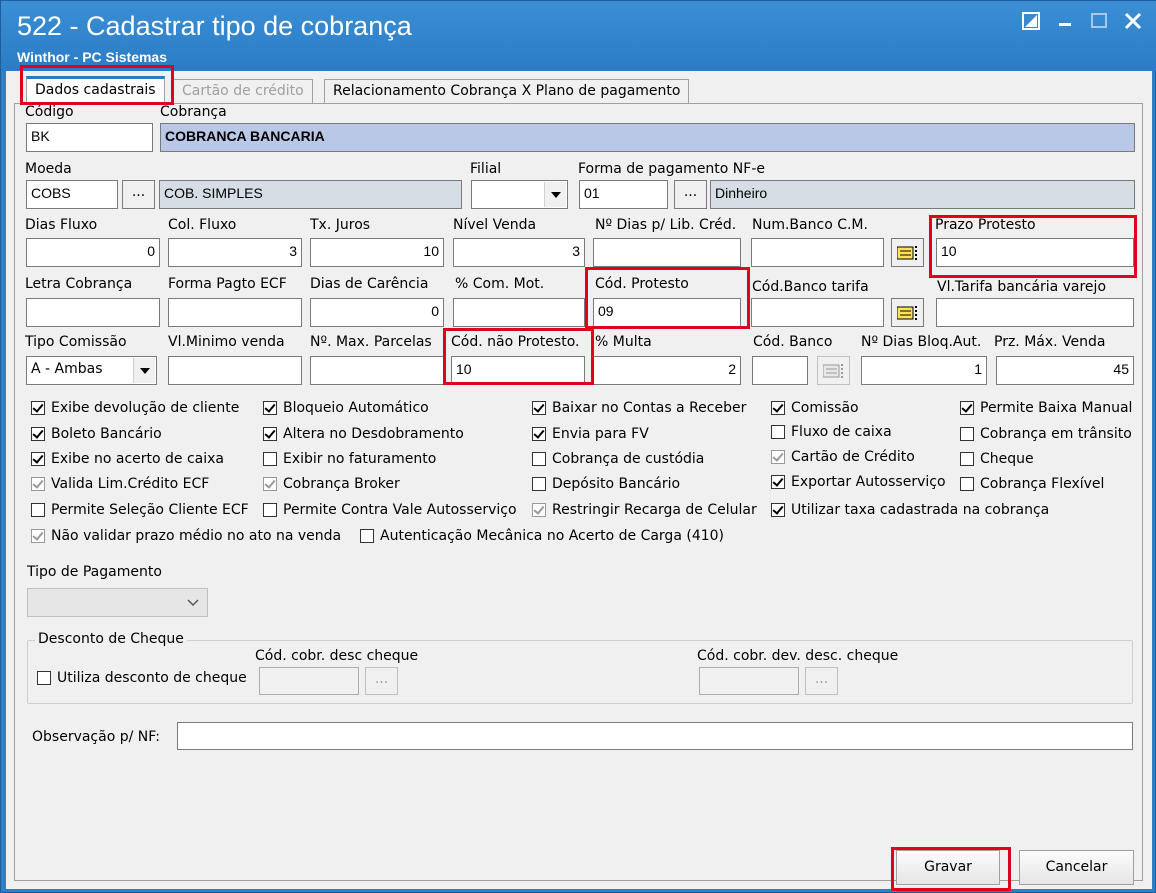 This screenshot has height=893, width=1156. Describe the element at coordinates (667, 252) in the screenshot. I see `dias-lib-credito-input` at that location.